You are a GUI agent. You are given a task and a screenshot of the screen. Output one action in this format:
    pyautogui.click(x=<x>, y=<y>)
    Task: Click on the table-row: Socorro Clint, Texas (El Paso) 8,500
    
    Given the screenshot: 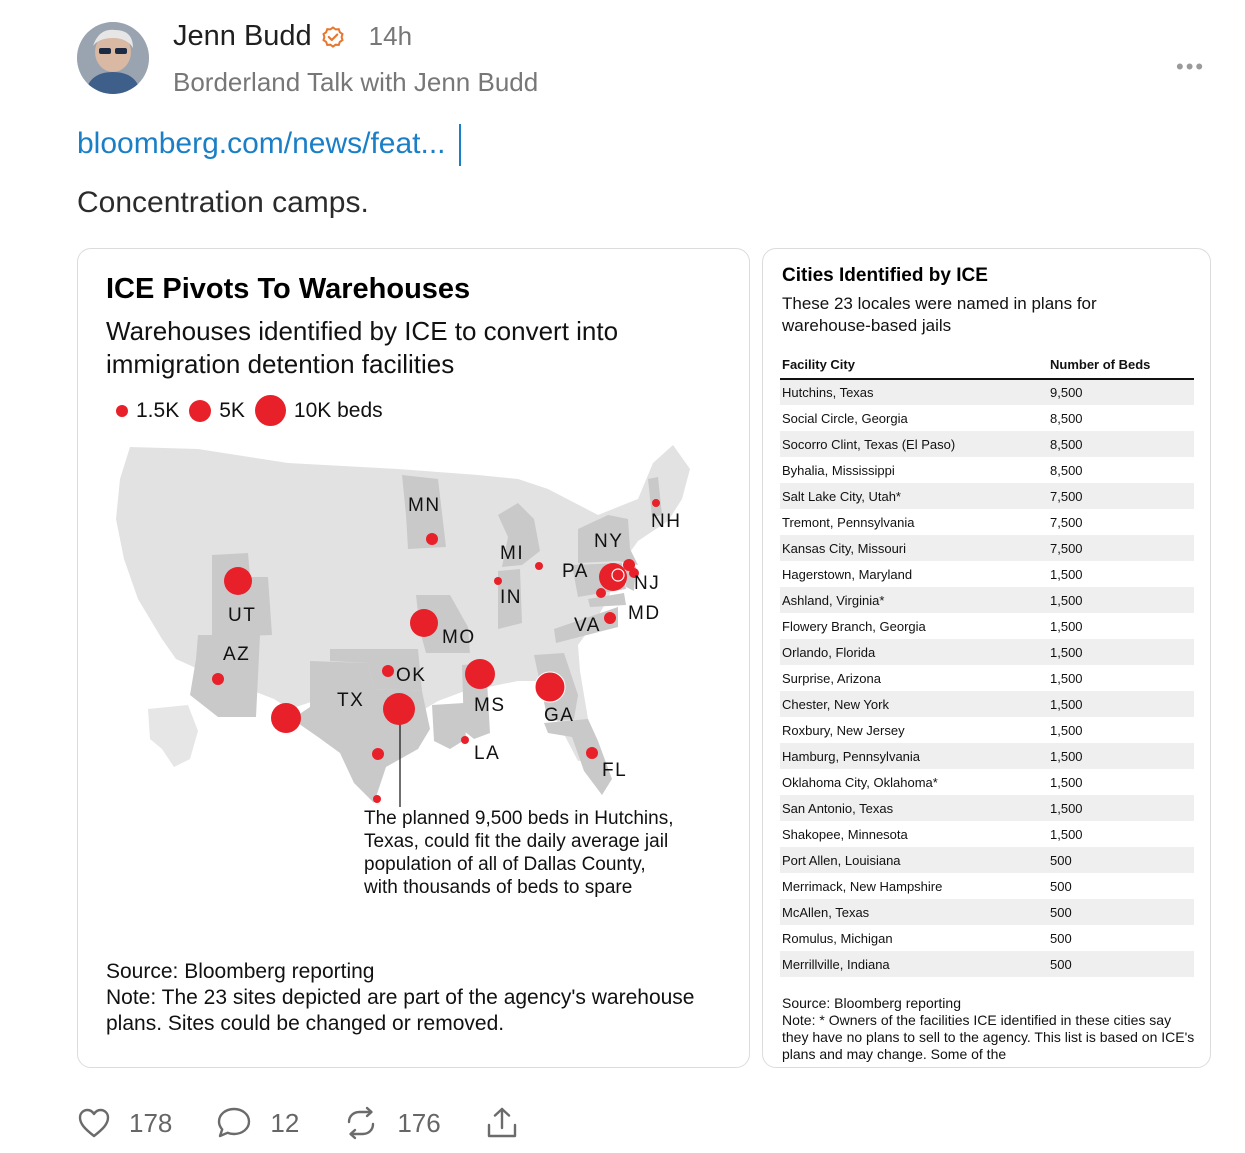 What is the action you would take?
    pyautogui.click(x=987, y=444)
    